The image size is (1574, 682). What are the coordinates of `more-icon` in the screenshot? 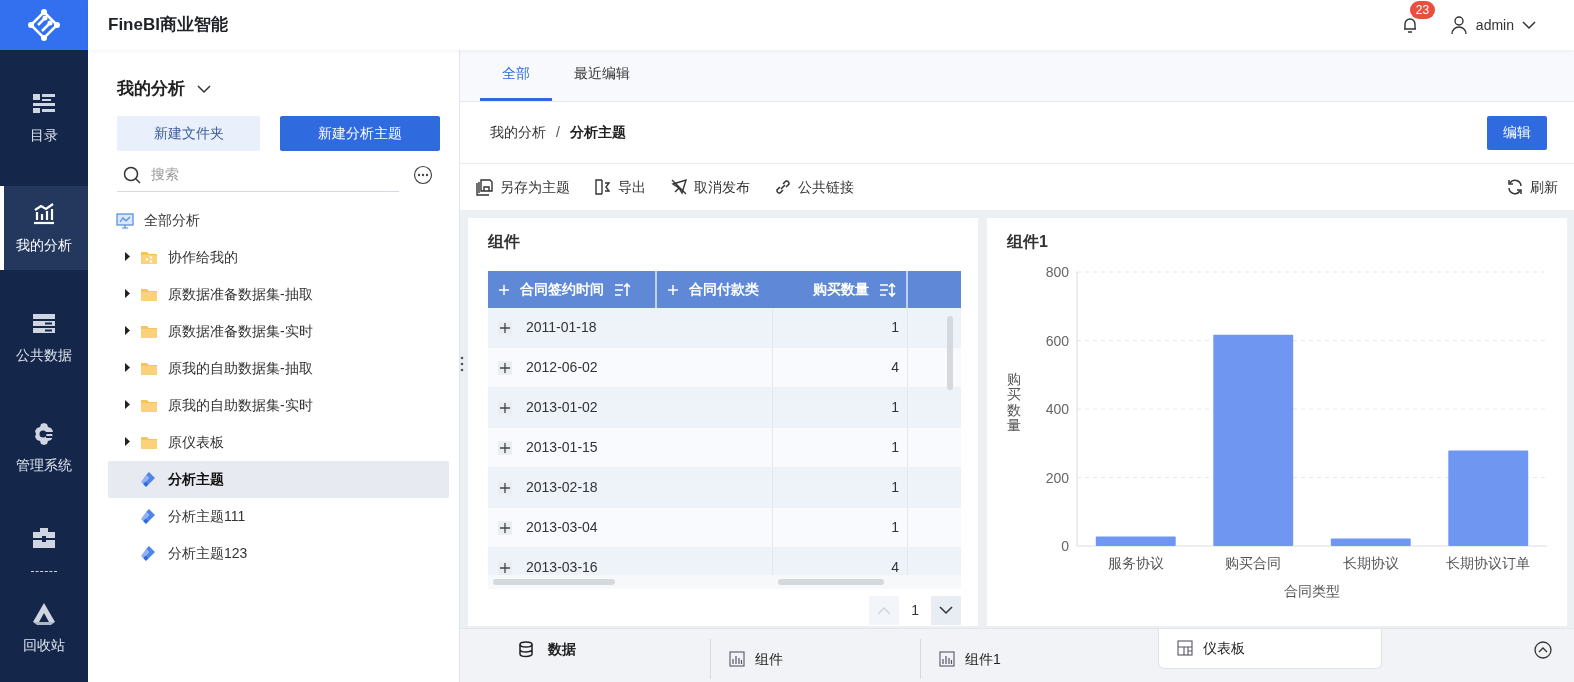 It's located at (423, 175).